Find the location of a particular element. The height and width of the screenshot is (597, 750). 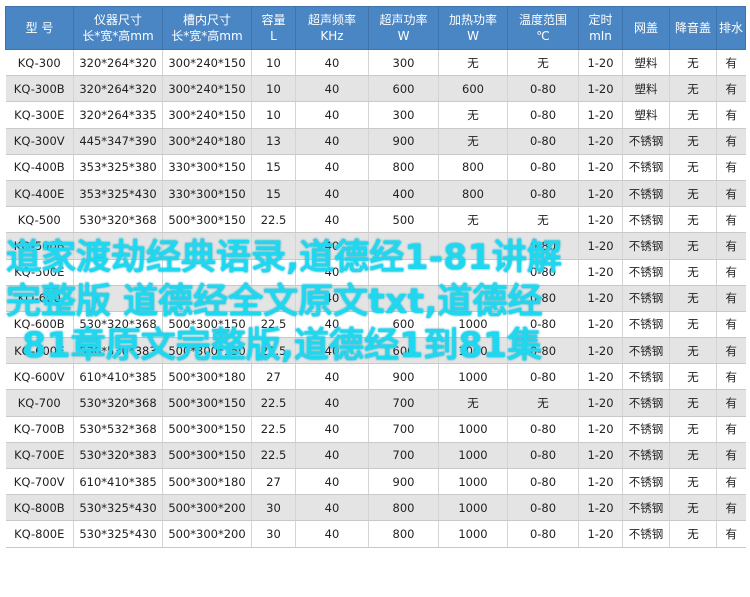

table-cell: 610*410*385 is located at coordinates (118, 482).